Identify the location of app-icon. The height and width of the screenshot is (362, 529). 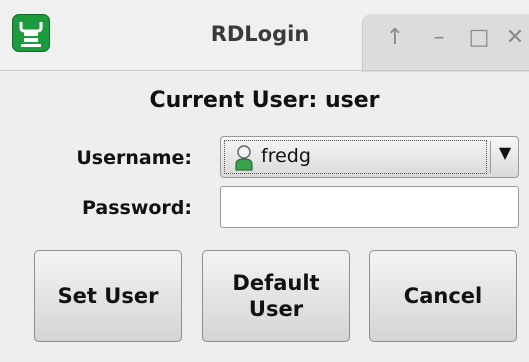
(31, 33).